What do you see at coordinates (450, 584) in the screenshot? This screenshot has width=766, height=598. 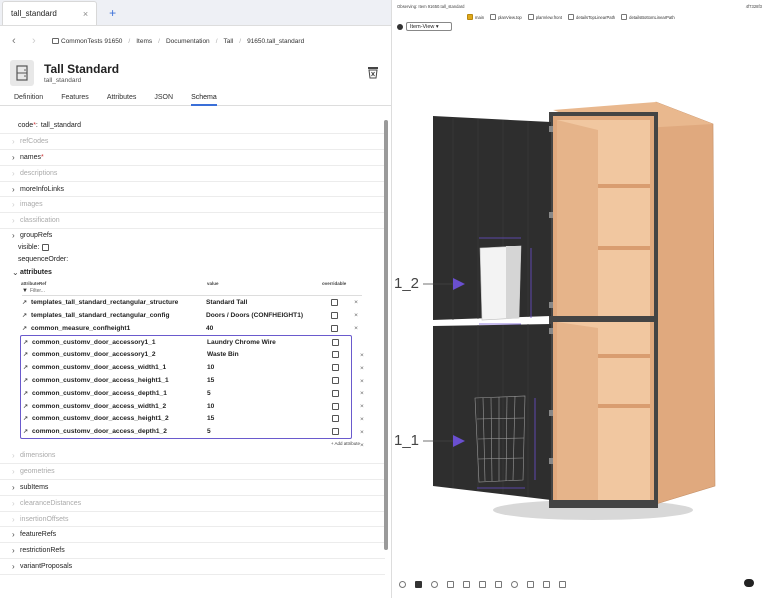 I see `layers-icon` at bounding box center [450, 584].